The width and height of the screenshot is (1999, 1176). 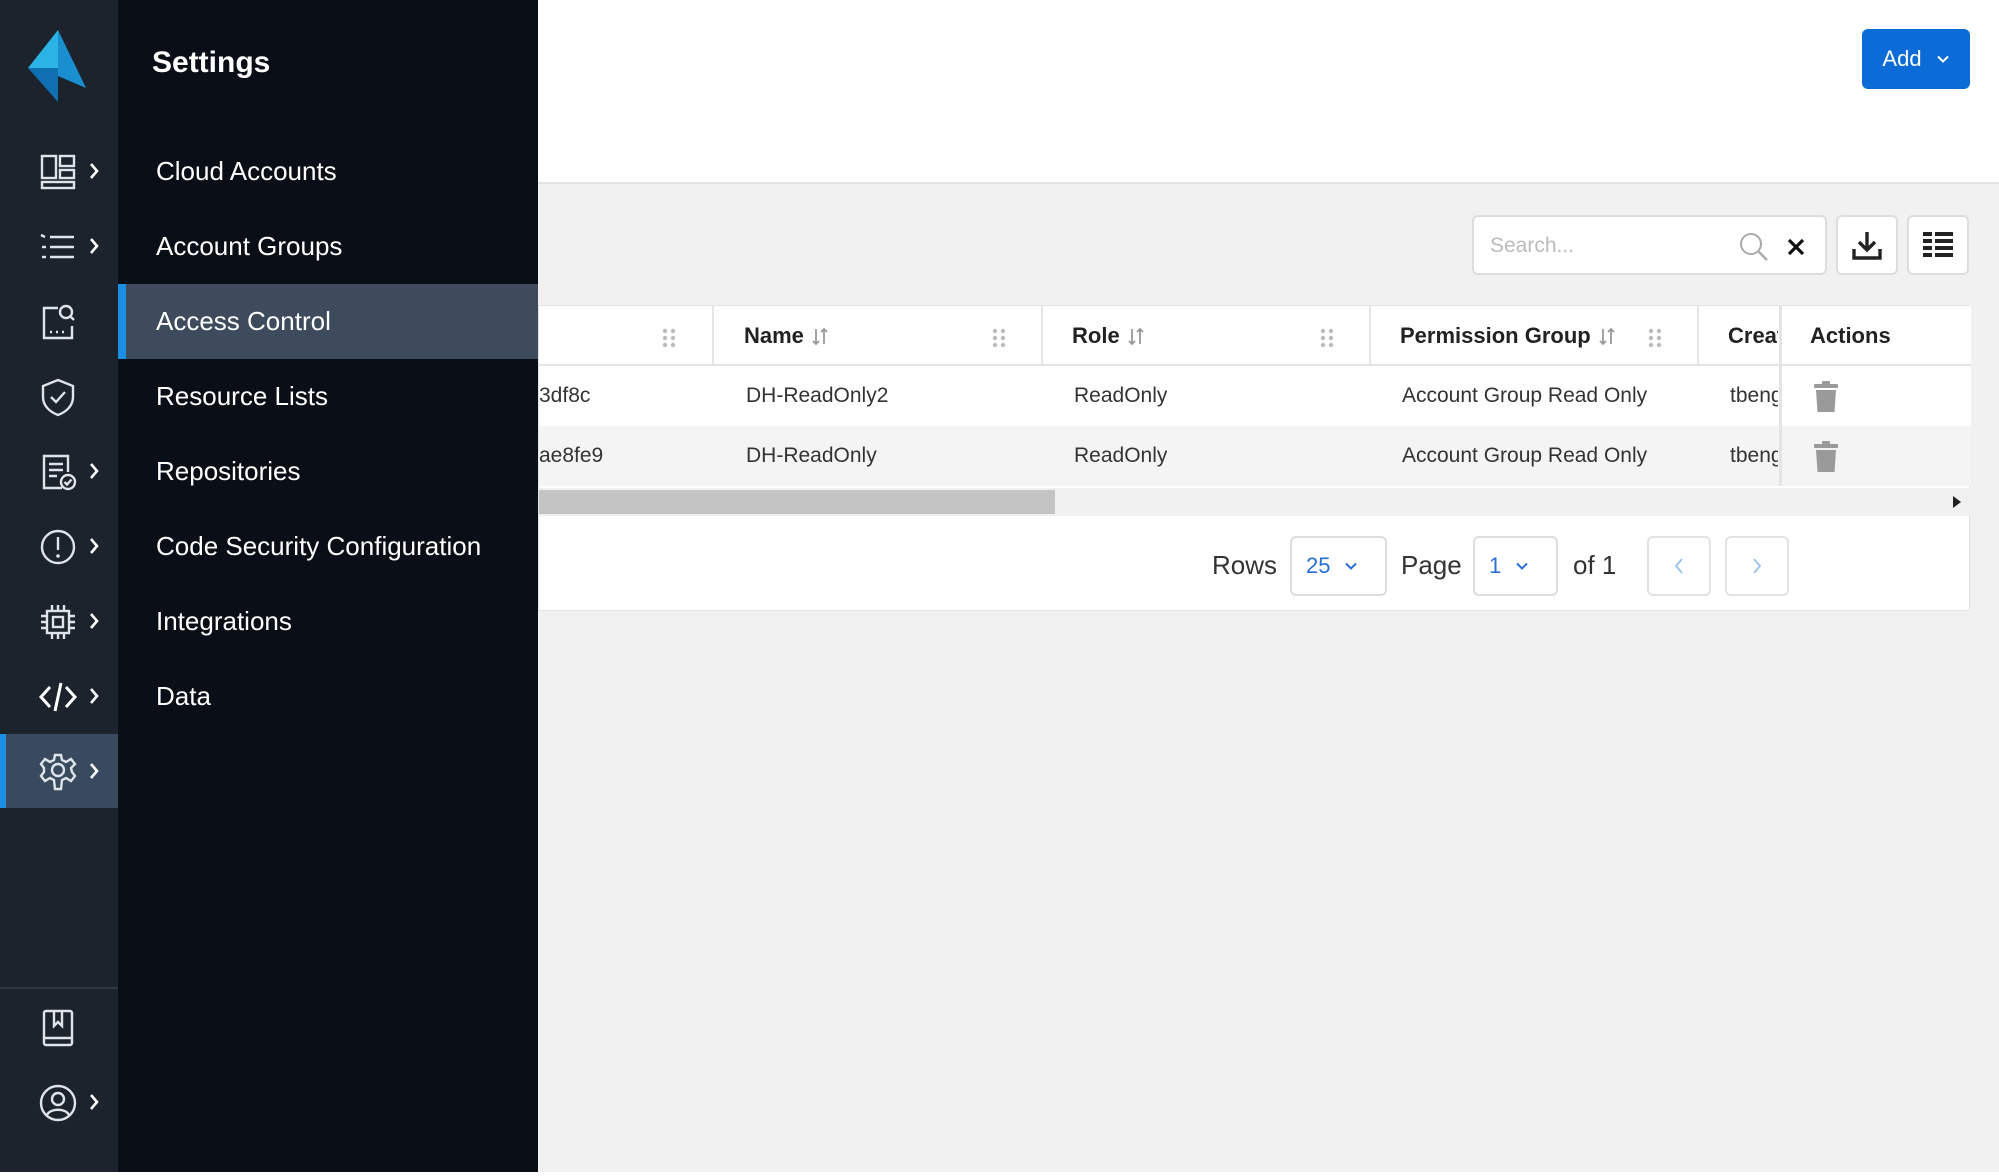 I want to click on download-icon, so click(x=1867, y=246).